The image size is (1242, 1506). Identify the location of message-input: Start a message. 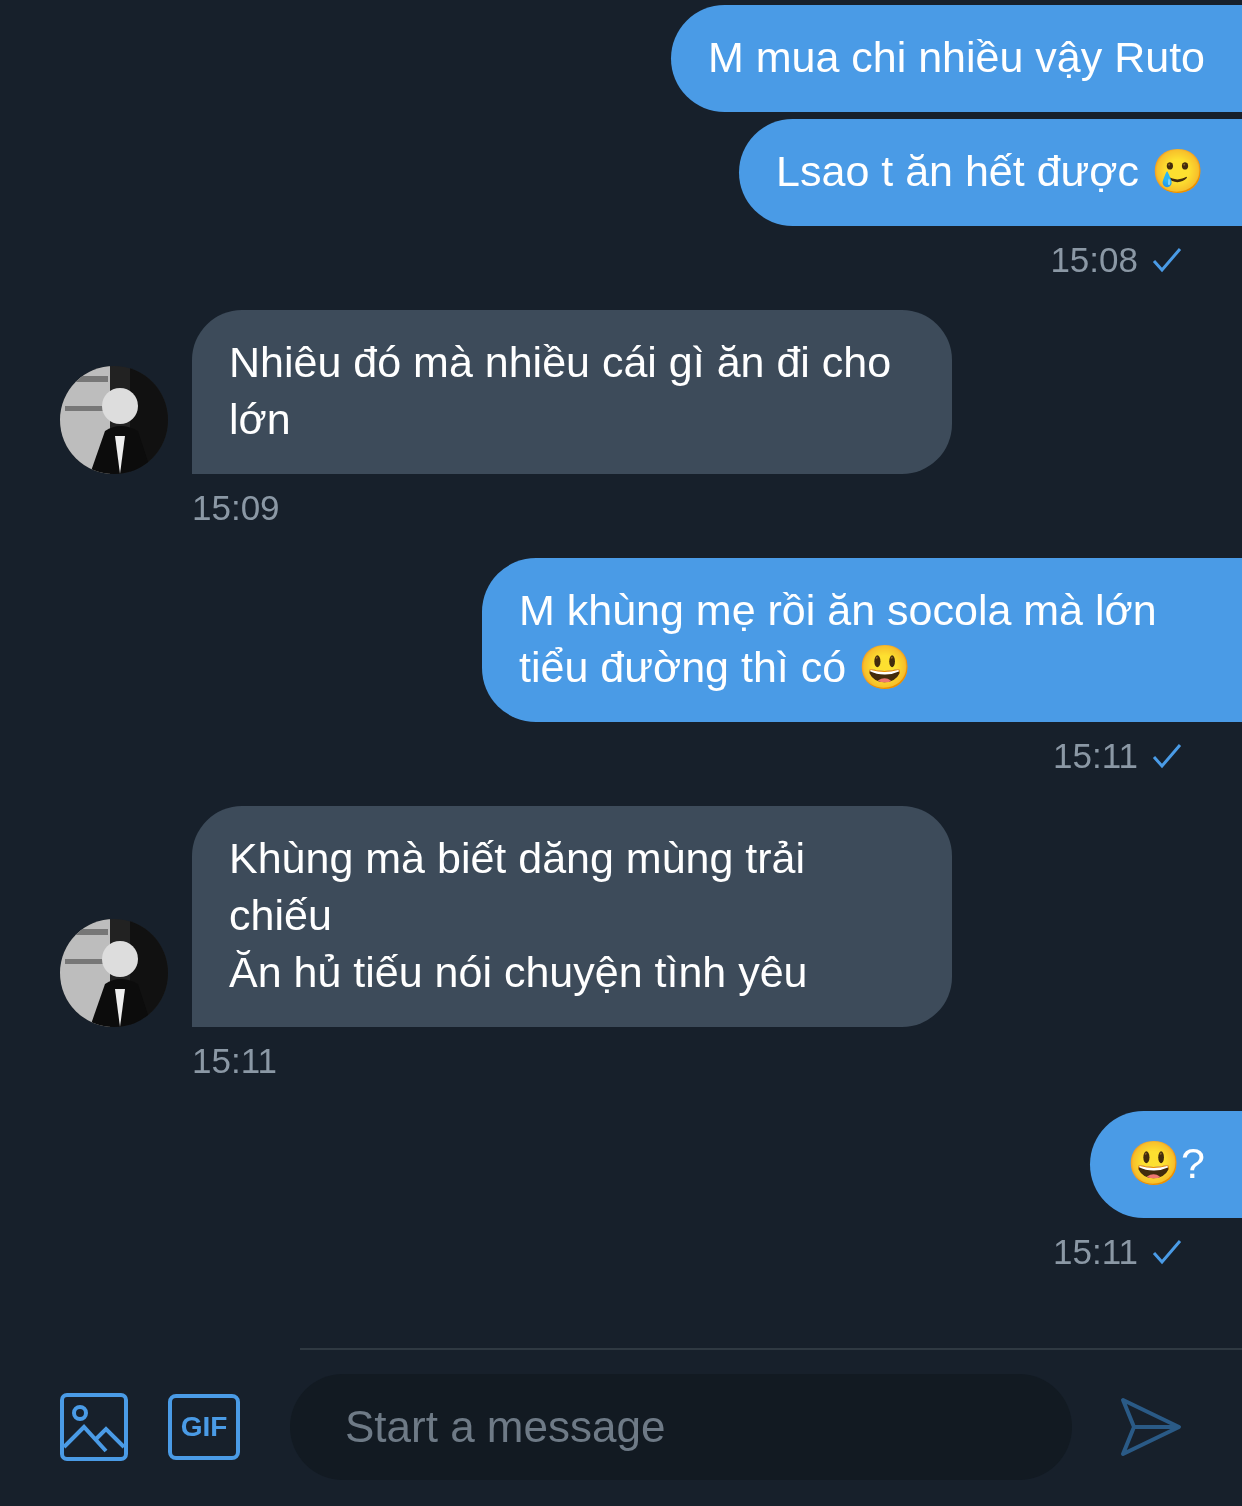
(681, 1427).